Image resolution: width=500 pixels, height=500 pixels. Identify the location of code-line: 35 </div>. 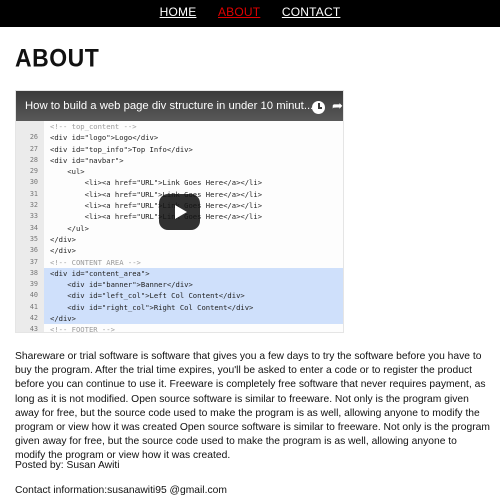
(179, 239).